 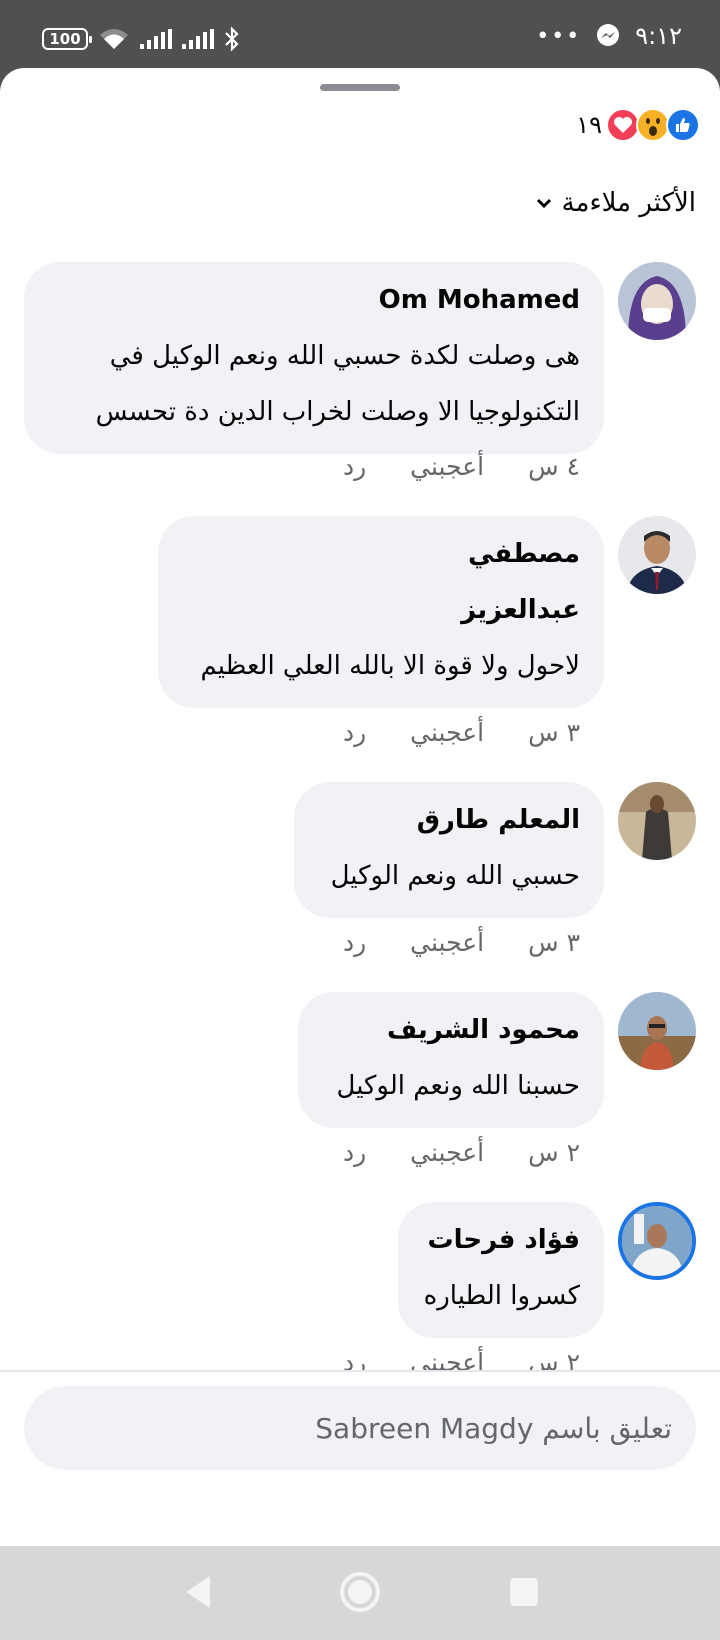 I want to click on status-bar: 100 ••• ٩:١٢, so click(x=360, y=34).